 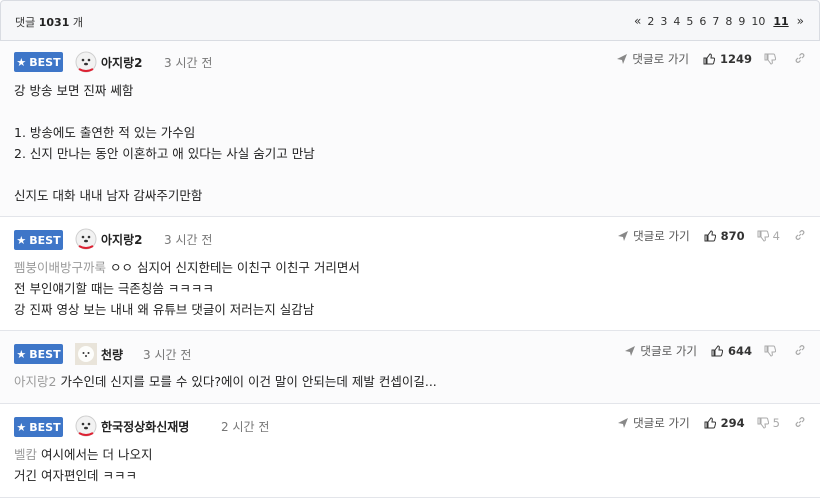 What do you see at coordinates (25, 22) in the screenshot?
I see `count-prefix: 댓글` at bounding box center [25, 22].